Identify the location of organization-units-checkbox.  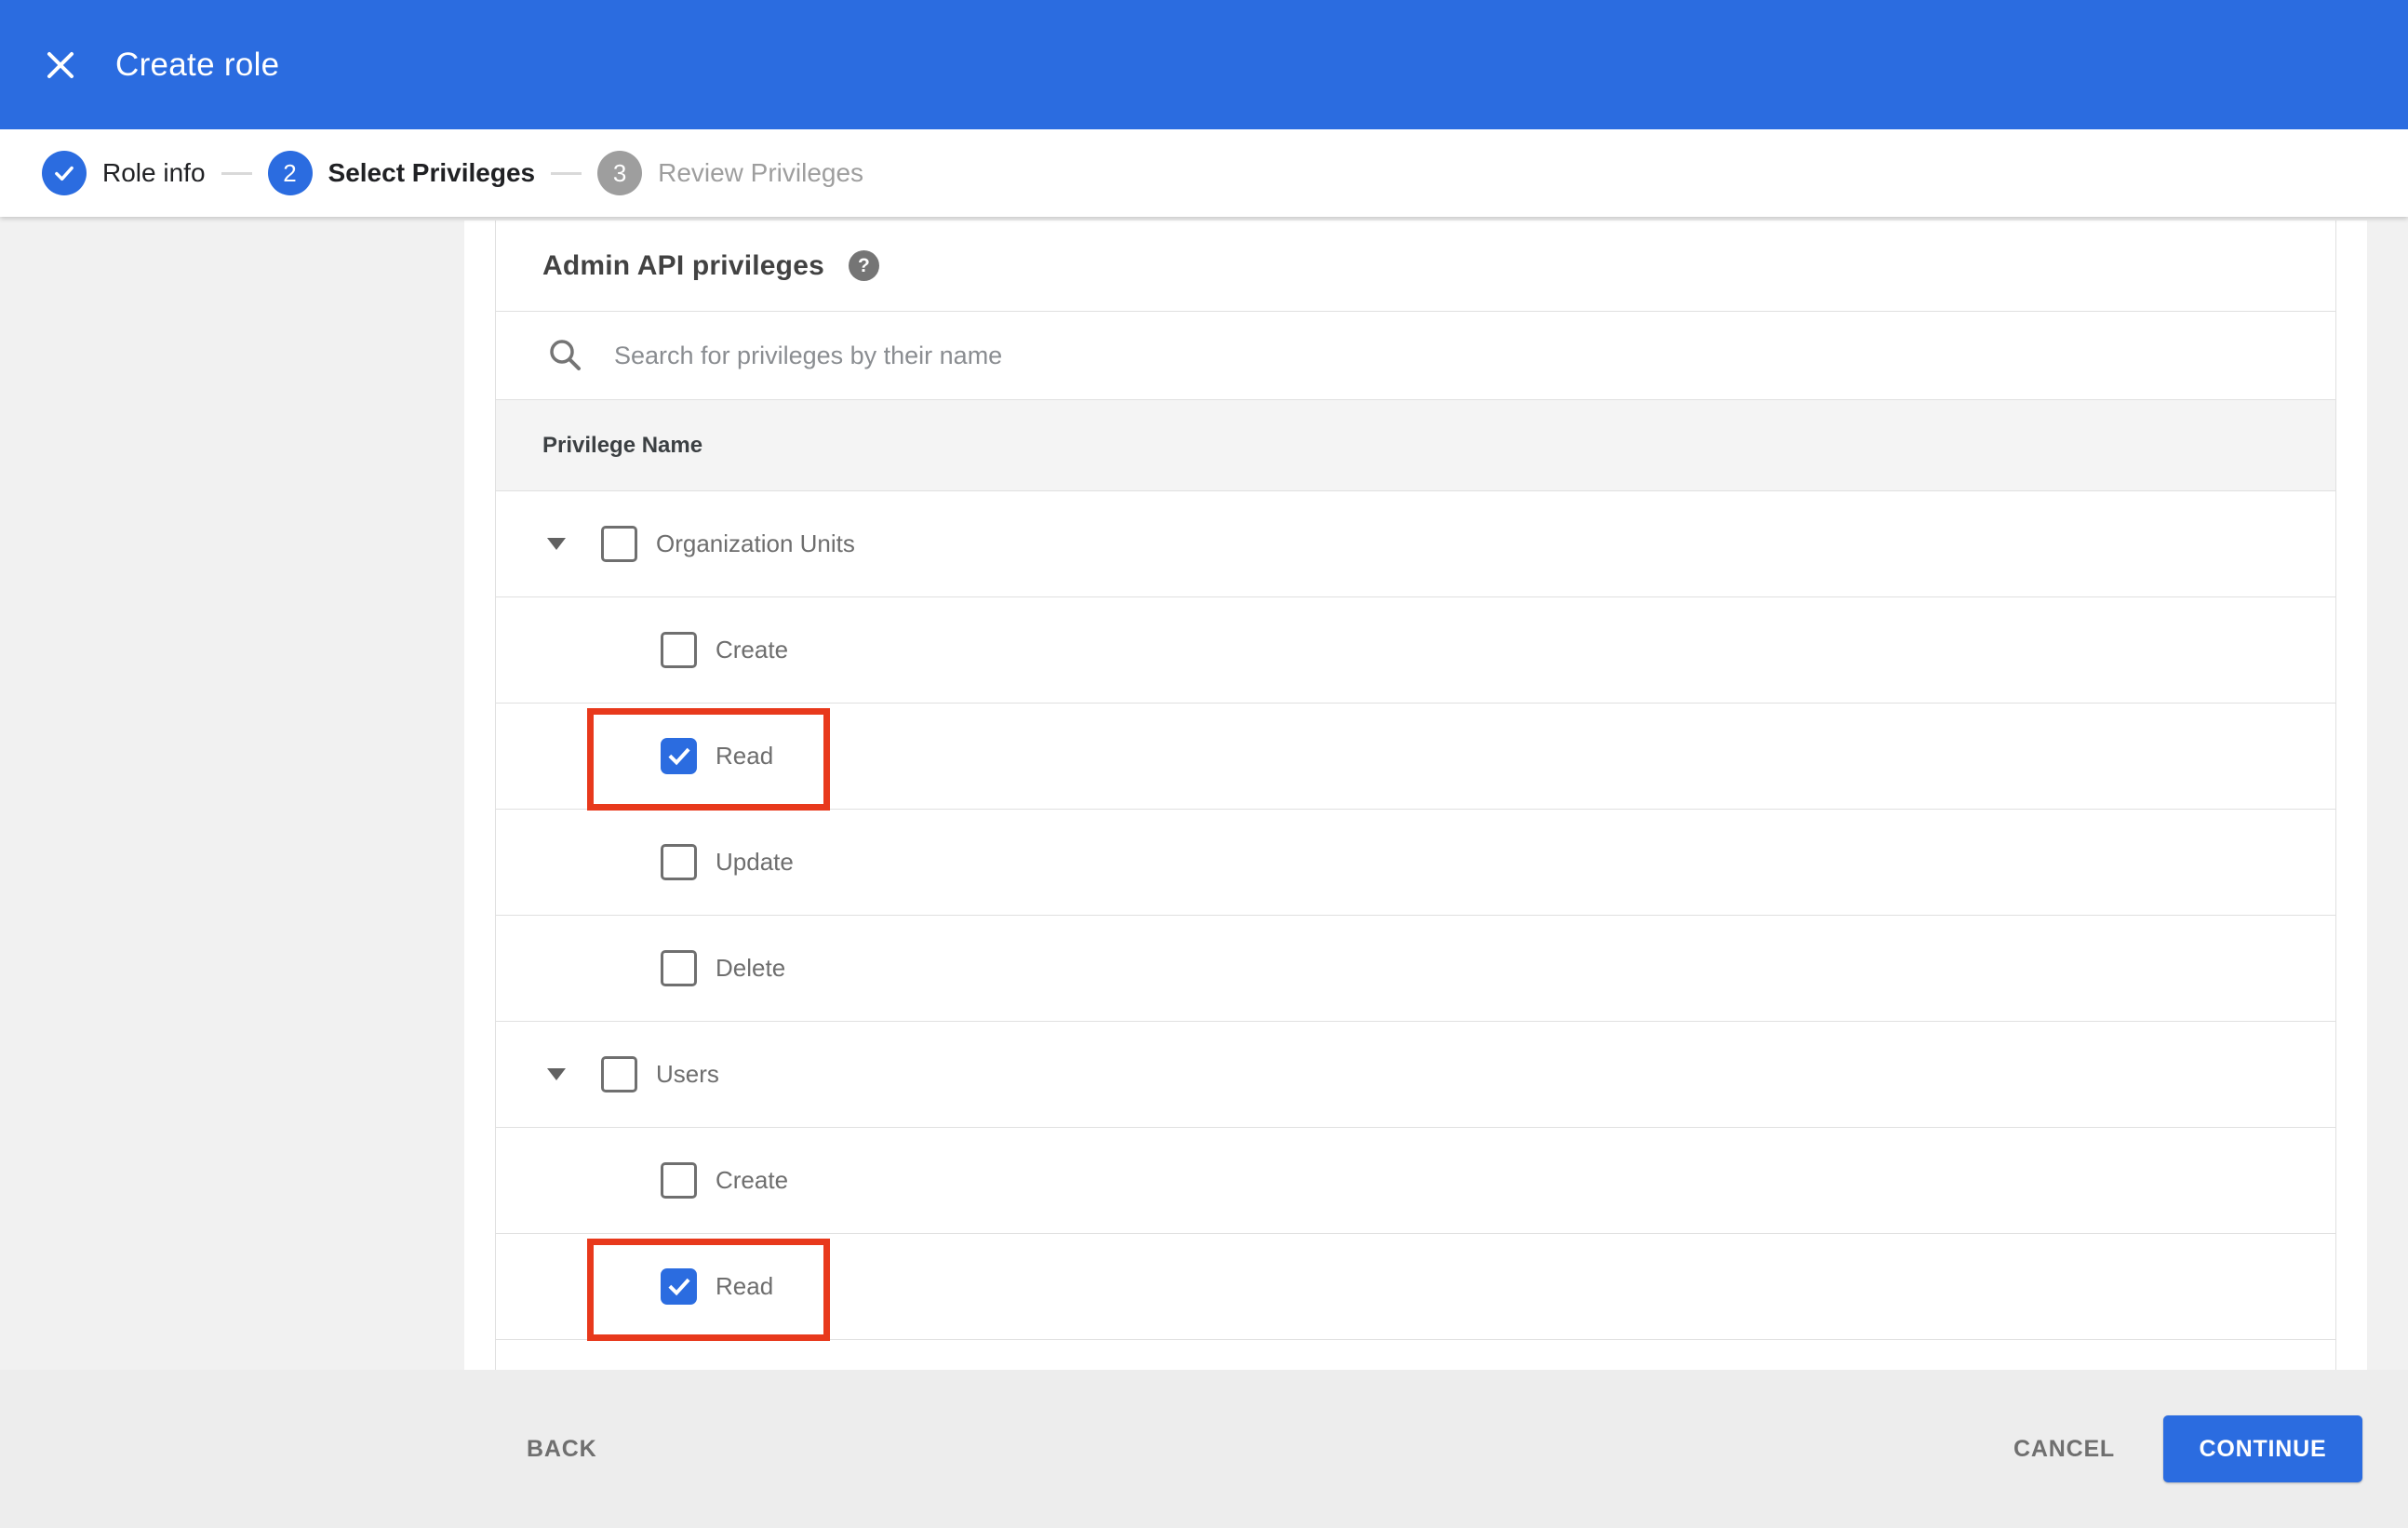
(619, 544).